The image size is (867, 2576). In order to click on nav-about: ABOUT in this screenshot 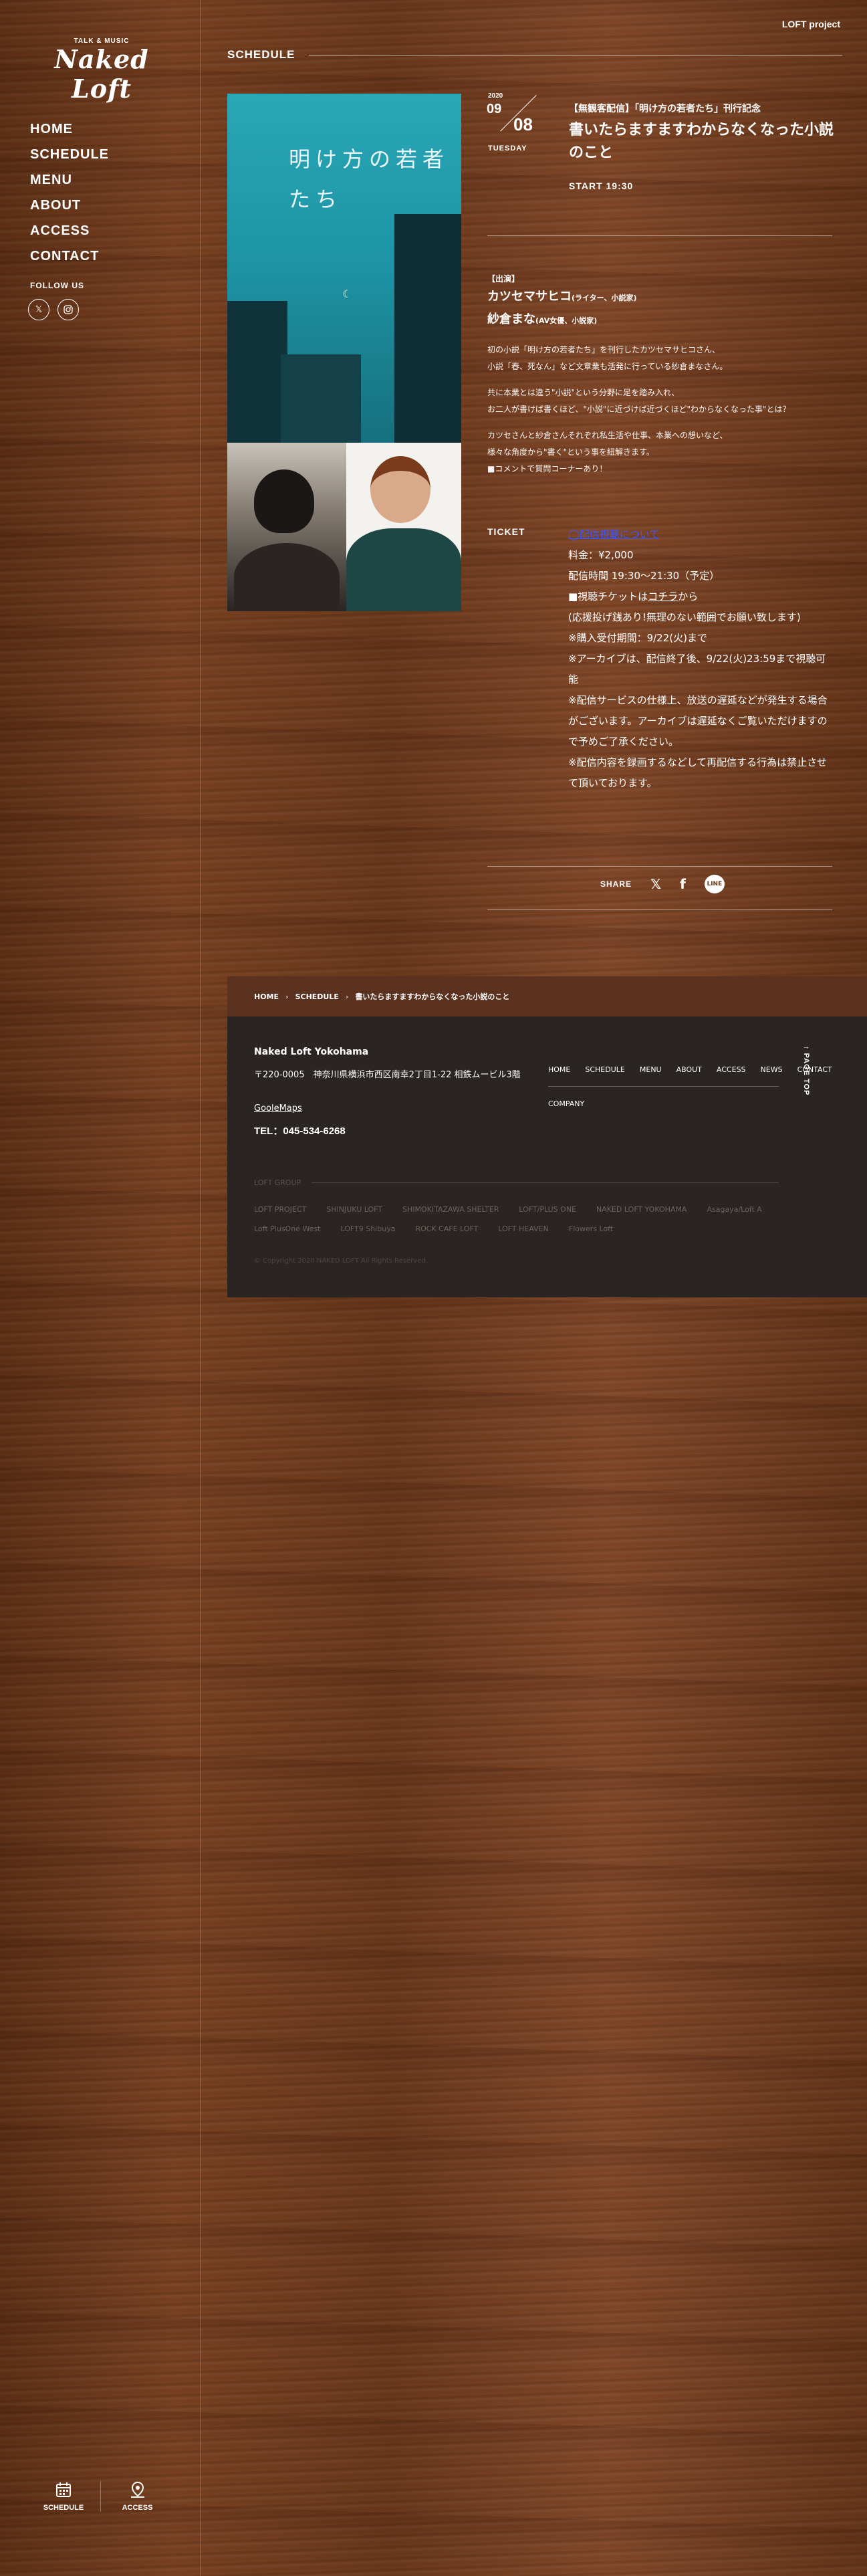, I will do `click(69, 208)`.